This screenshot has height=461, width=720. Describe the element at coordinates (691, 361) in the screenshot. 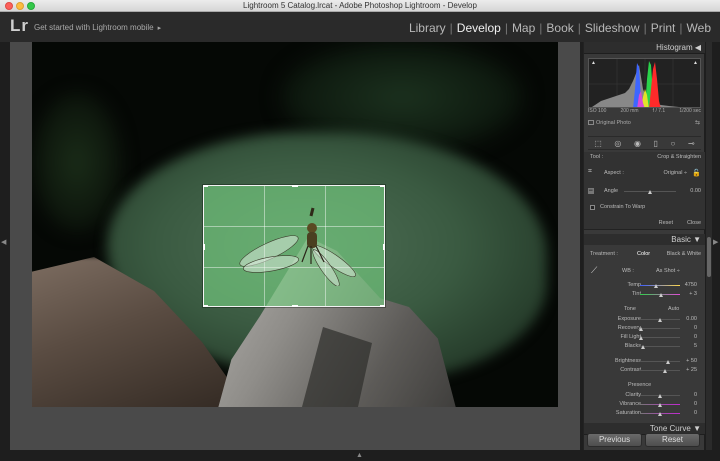

I see `brightness-value: + 50` at that location.